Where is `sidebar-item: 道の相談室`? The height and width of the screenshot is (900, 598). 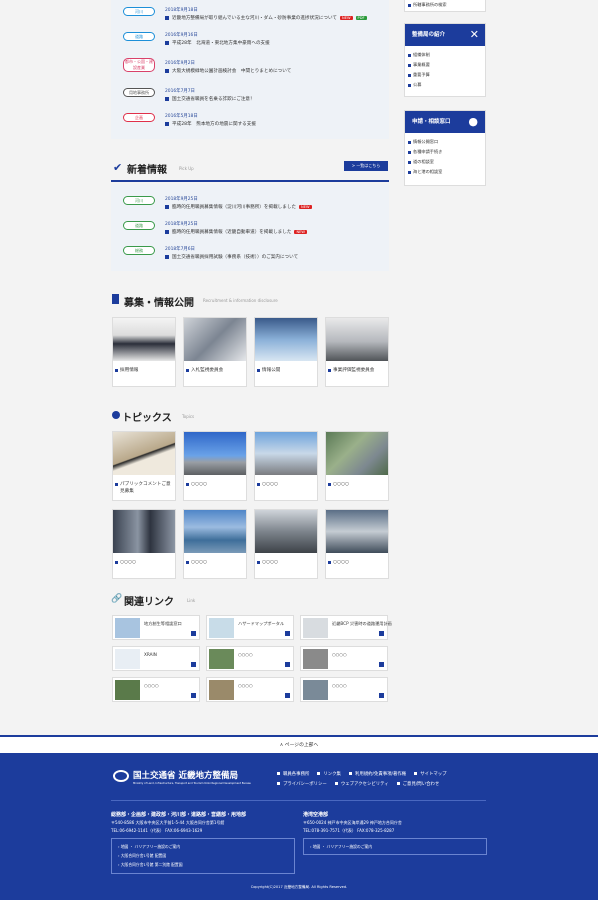
sidebar-item: 道の相談室 is located at coordinates (445, 162).